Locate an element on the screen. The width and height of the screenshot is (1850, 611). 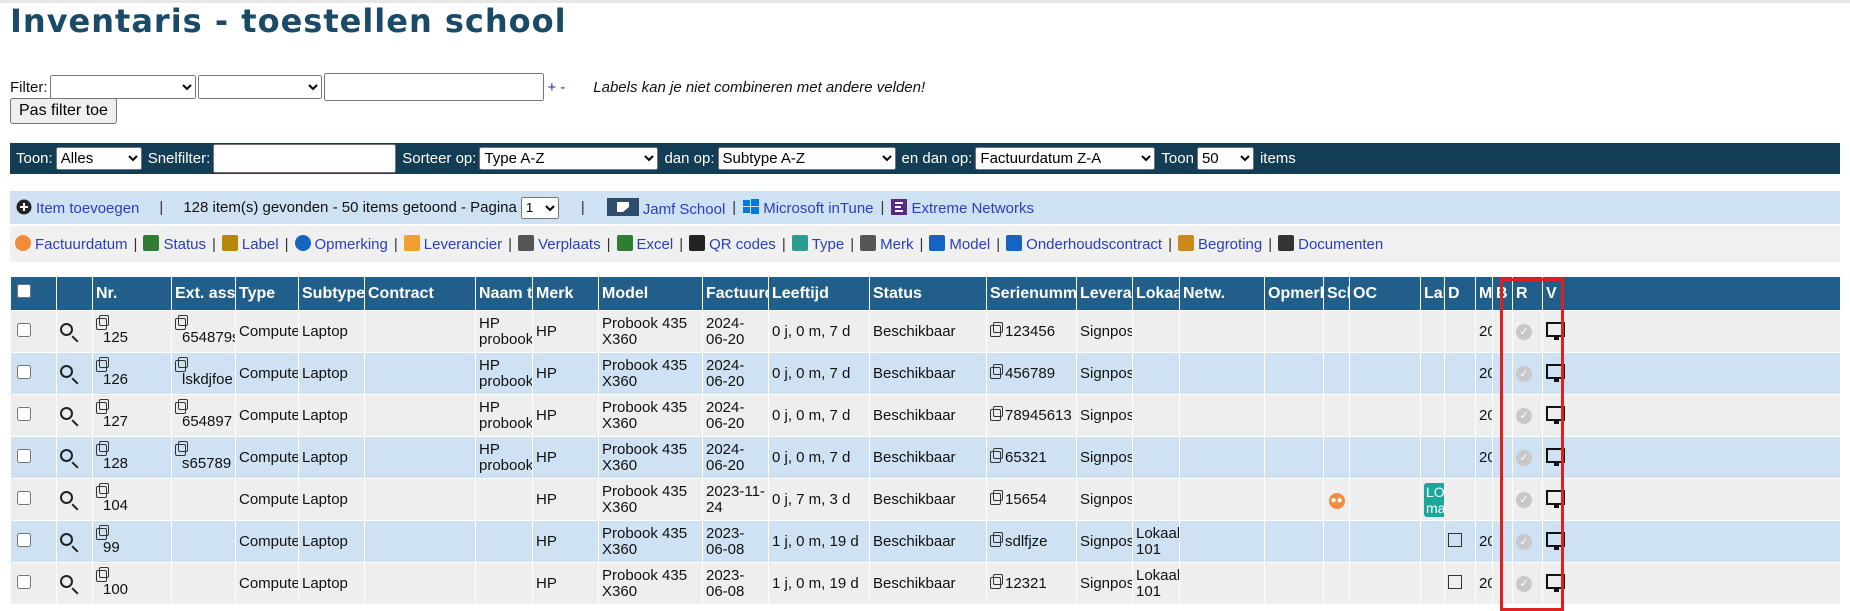
field-link-status: Status is located at coordinates (174, 244).